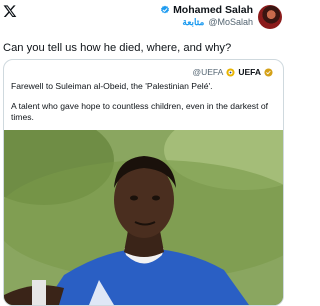 The height and width of the screenshot is (306, 320). What do you see at coordinates (193, 22) in the screenshot?
I see `follow-button: متابعة` at bounding box center [193, 22].